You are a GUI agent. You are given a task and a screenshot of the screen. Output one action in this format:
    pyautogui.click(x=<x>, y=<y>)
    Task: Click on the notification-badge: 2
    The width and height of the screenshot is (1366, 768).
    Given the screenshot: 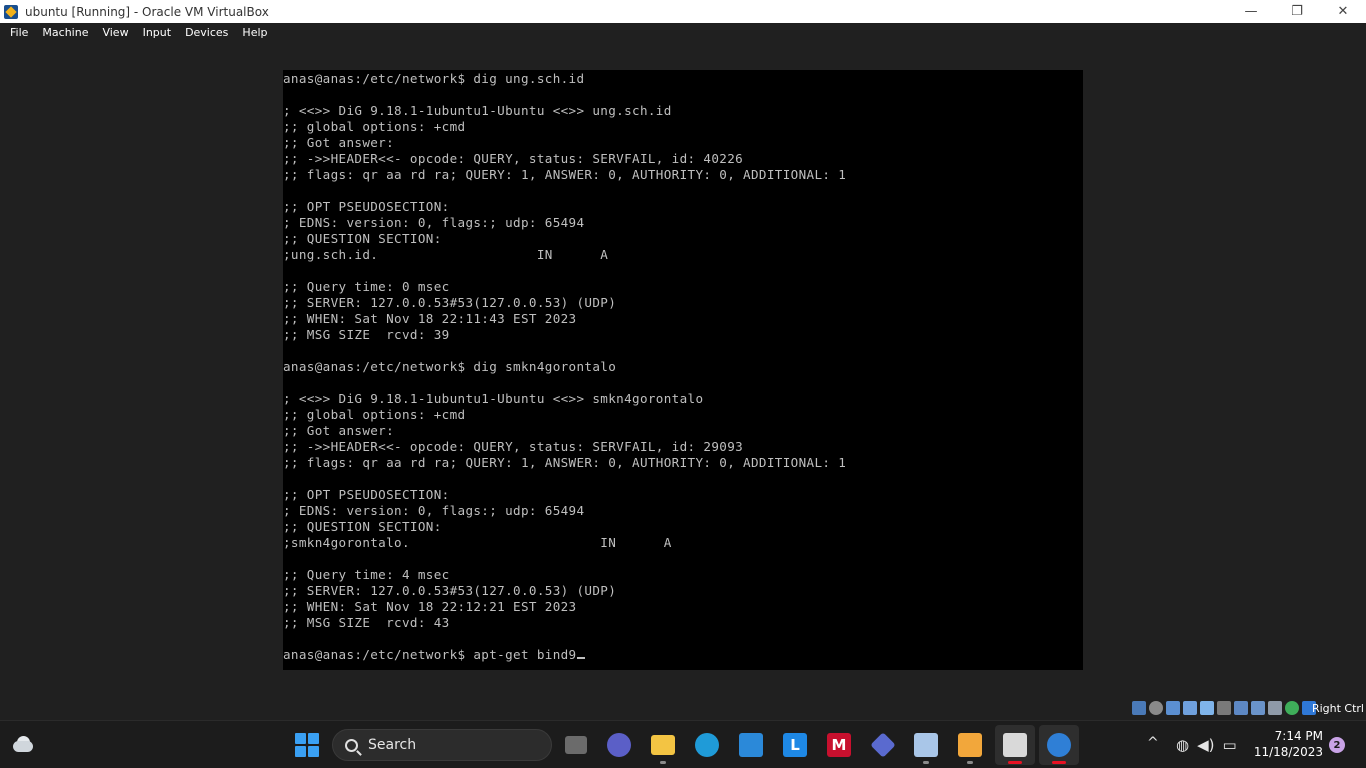 What is the action you would take?
    pyautogui.click(x=1337, y=745)
    